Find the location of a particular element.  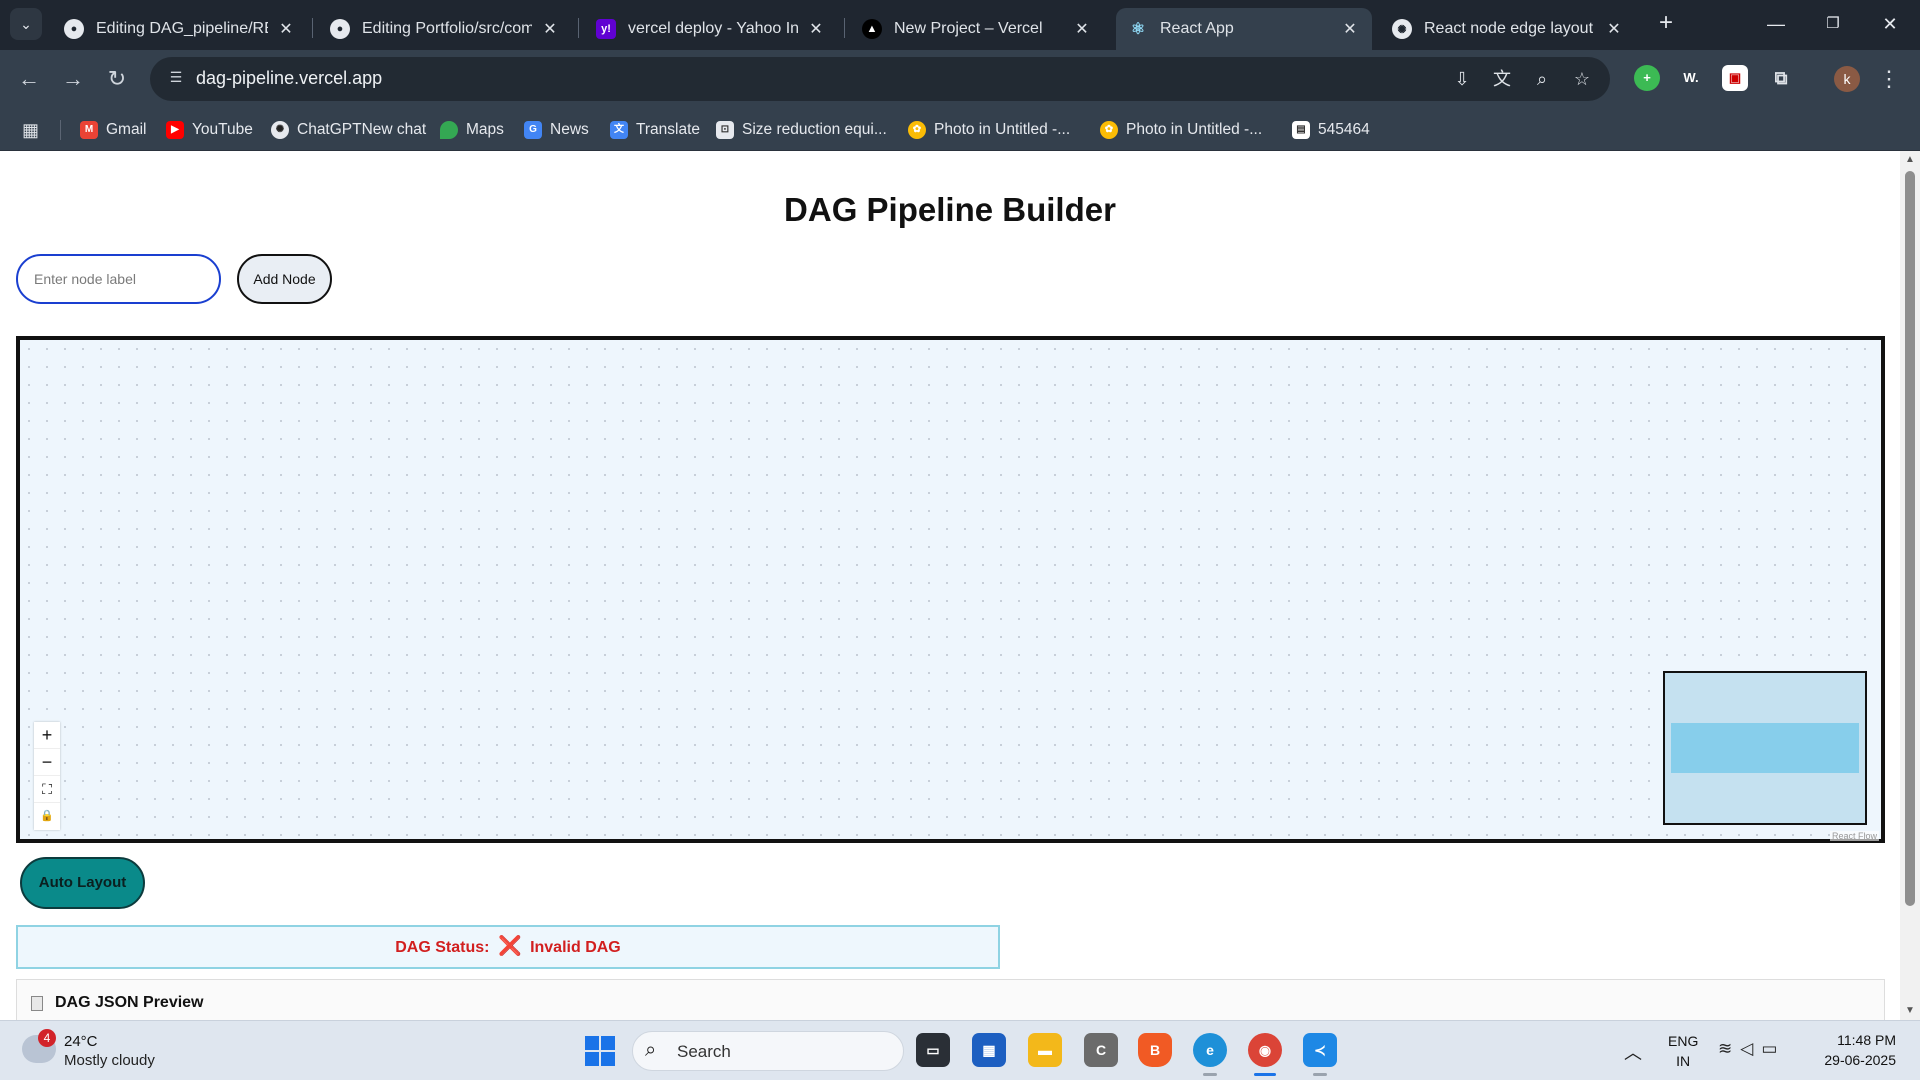

file-explorer-icon: ▬ is located at coordinates (1045, 1050).